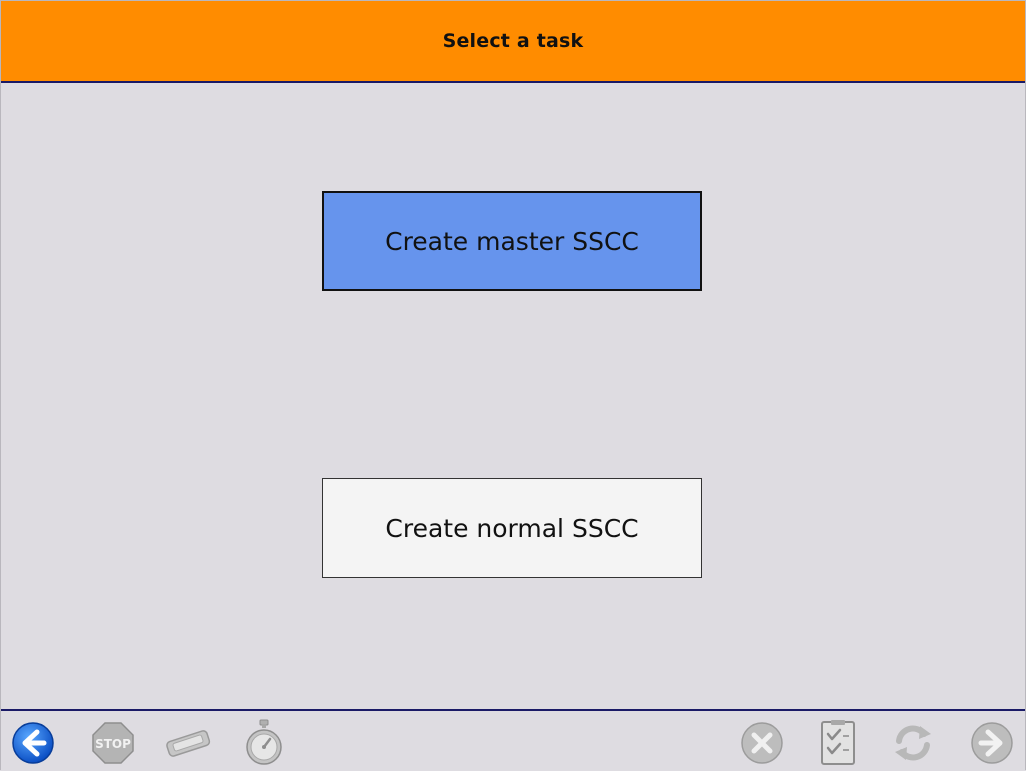 The width and height of the screenshot is (1026, 771). What do you see at coordinates (513, 740) in the screenshot?
I see `bottom-toolbar: STOP` at bounding box center [513, 740].